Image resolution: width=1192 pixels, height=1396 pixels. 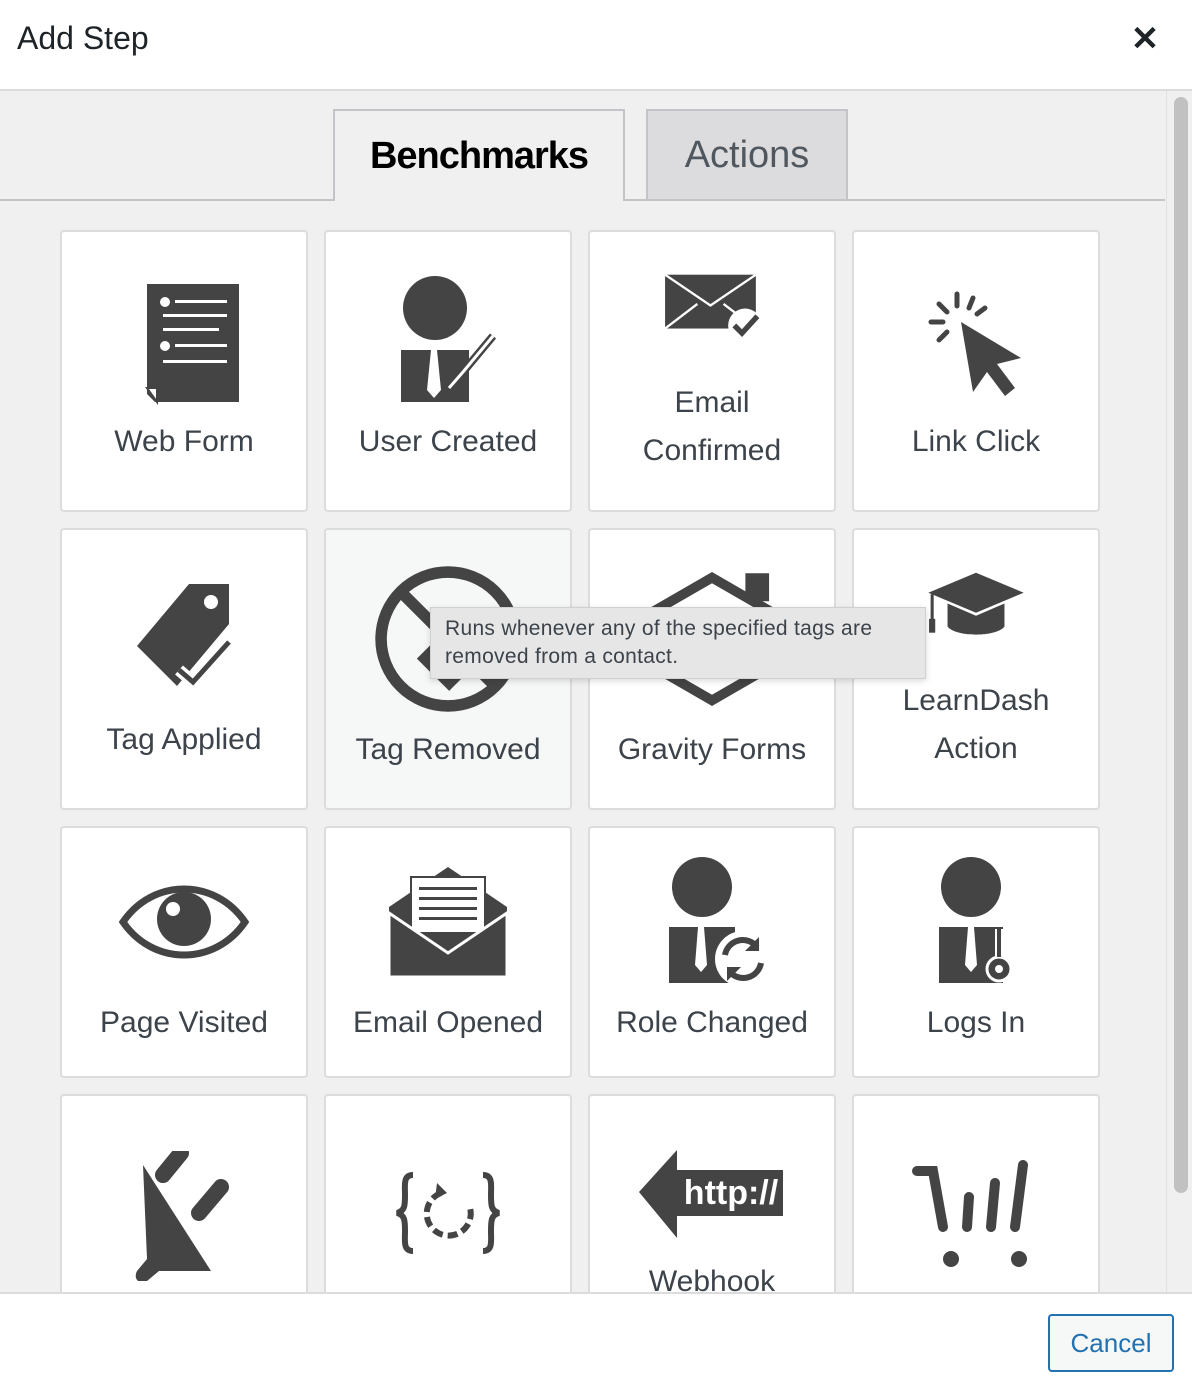 I want to click on user-key-icon, so click(x=976, y=920).